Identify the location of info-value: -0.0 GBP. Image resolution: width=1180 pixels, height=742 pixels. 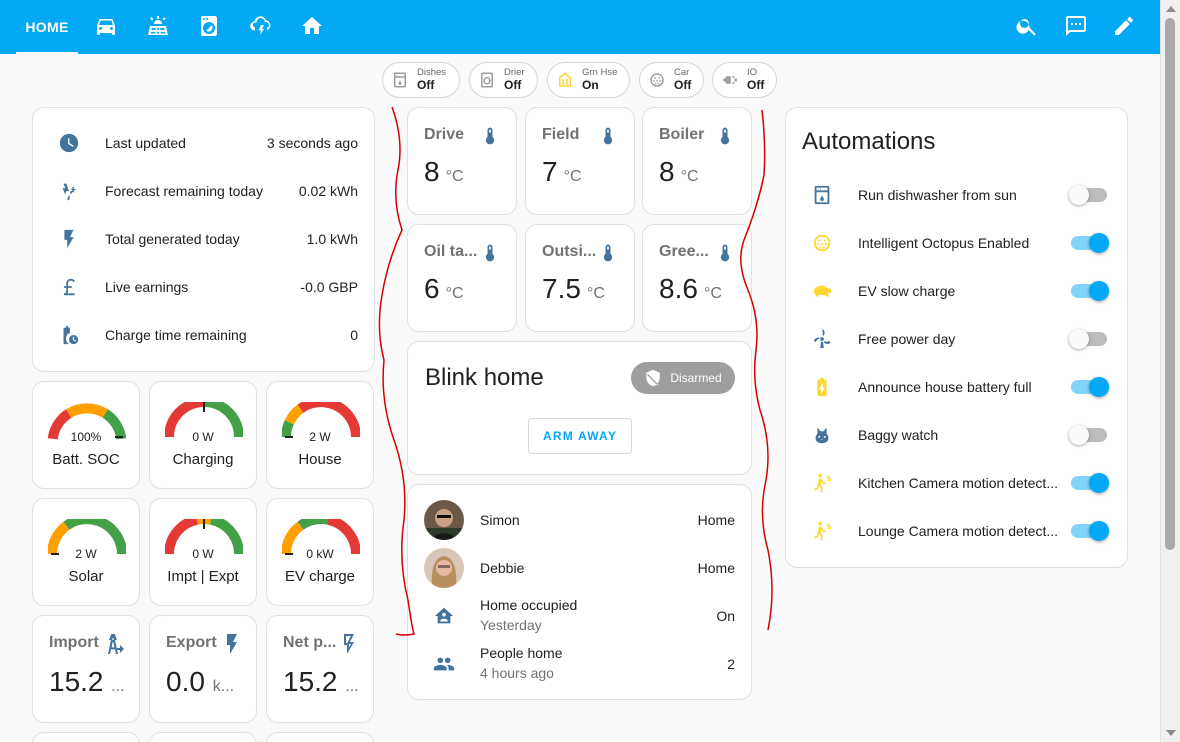
(329, 287).